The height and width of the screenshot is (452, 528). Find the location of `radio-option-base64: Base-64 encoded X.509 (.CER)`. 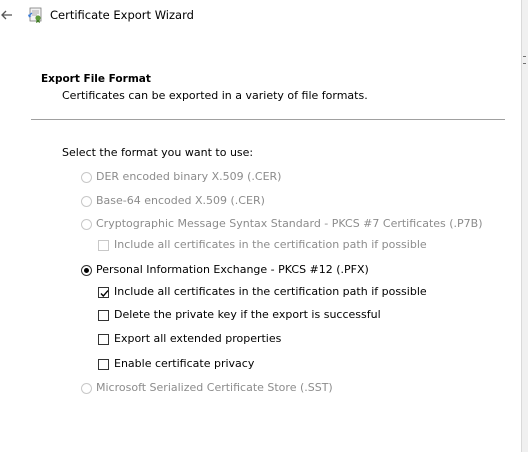

radio-option-base64: Base-64 encoded X.509 (.CER) is located at coordinates (173, 201).